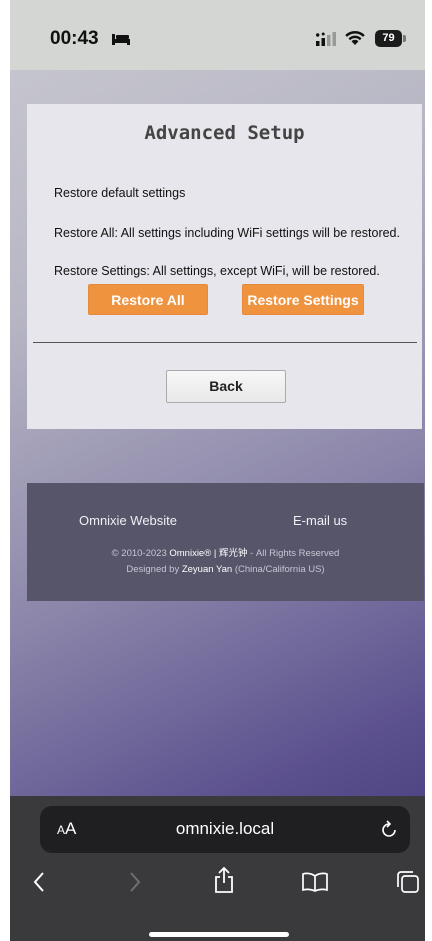  I want to click on sleep-focus-icon, so click(121, 39).